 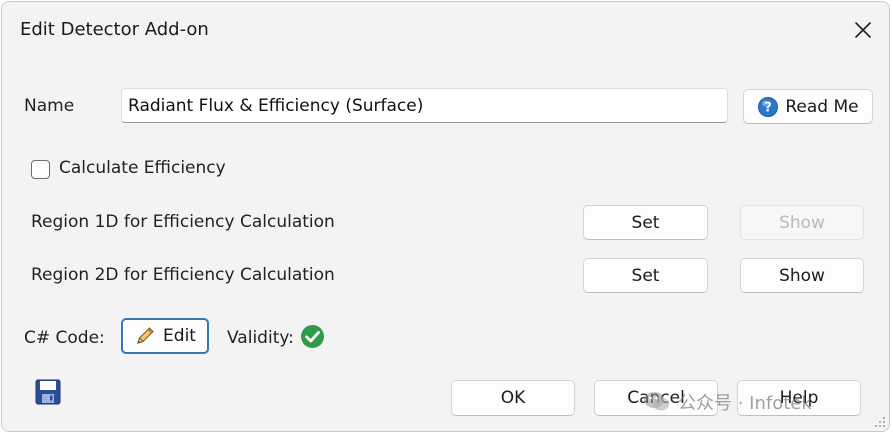 What do you see at coordinates (145, 335) in the screenshot?
I see `pencil-icon` at bounding box center [145, 335].